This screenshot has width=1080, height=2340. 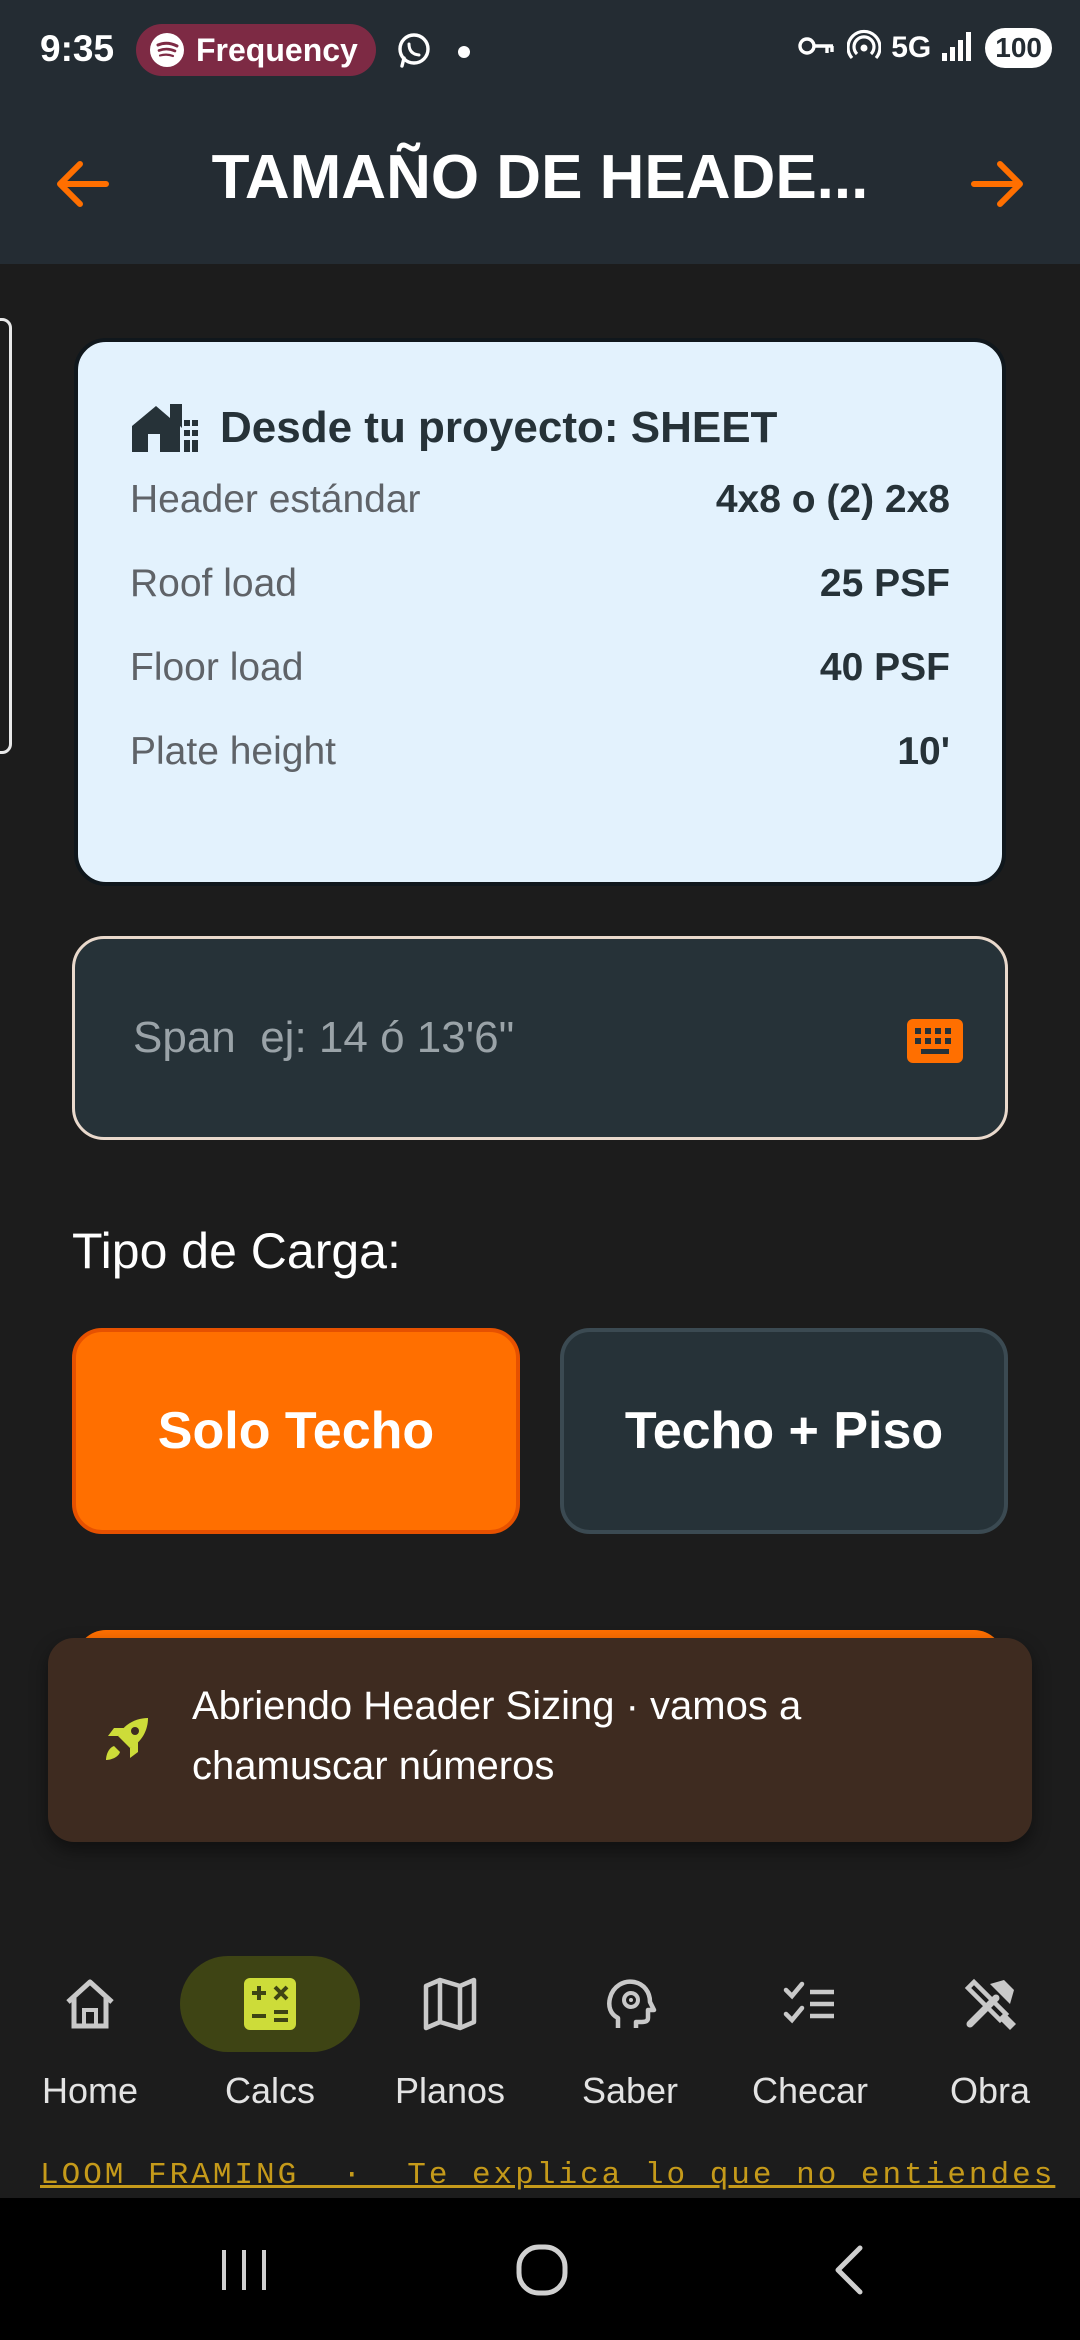 I want to click on nav-item-saber: Saber, so click(x=630, y=2047).